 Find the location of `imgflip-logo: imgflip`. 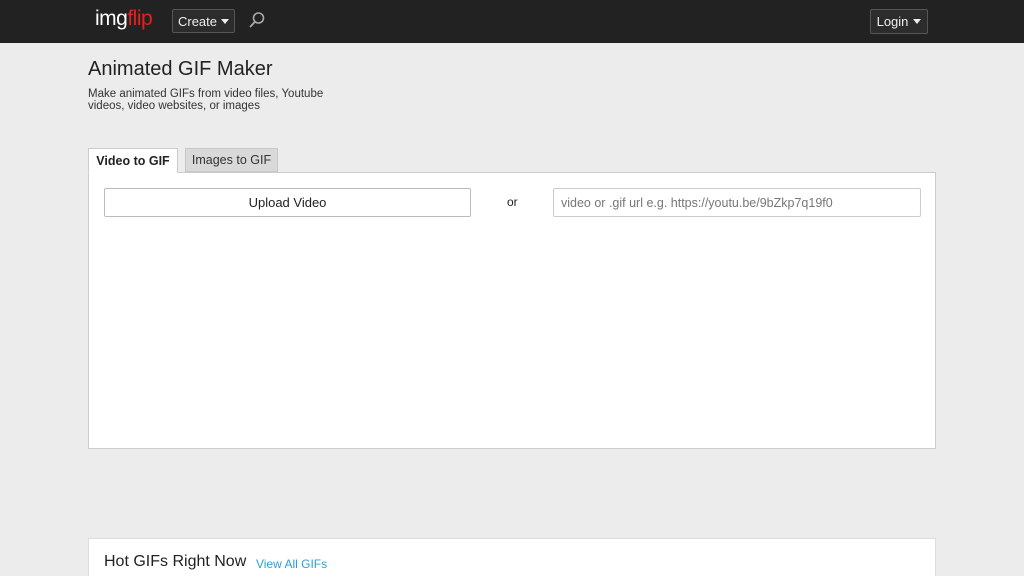

imgflip-logo: imgflip is located at coordinates (124, 19).